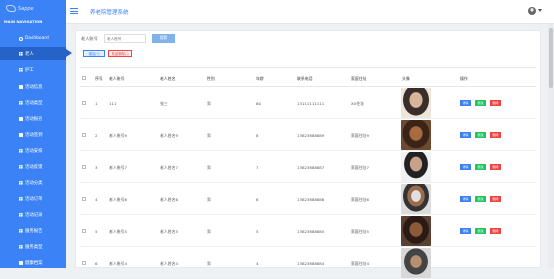 The width and height of the screenshot is (554, 279). Describe the element at coordinates (29, 54) in the screenshot. I see `sidebar-item-label: 老人` at that location.